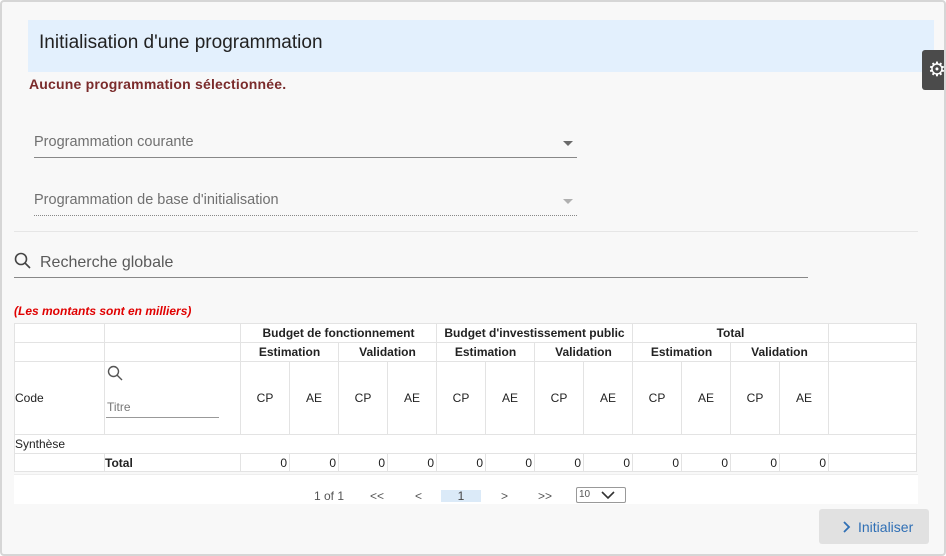  I want to click on page-number-button: 1, so click(461, 496).